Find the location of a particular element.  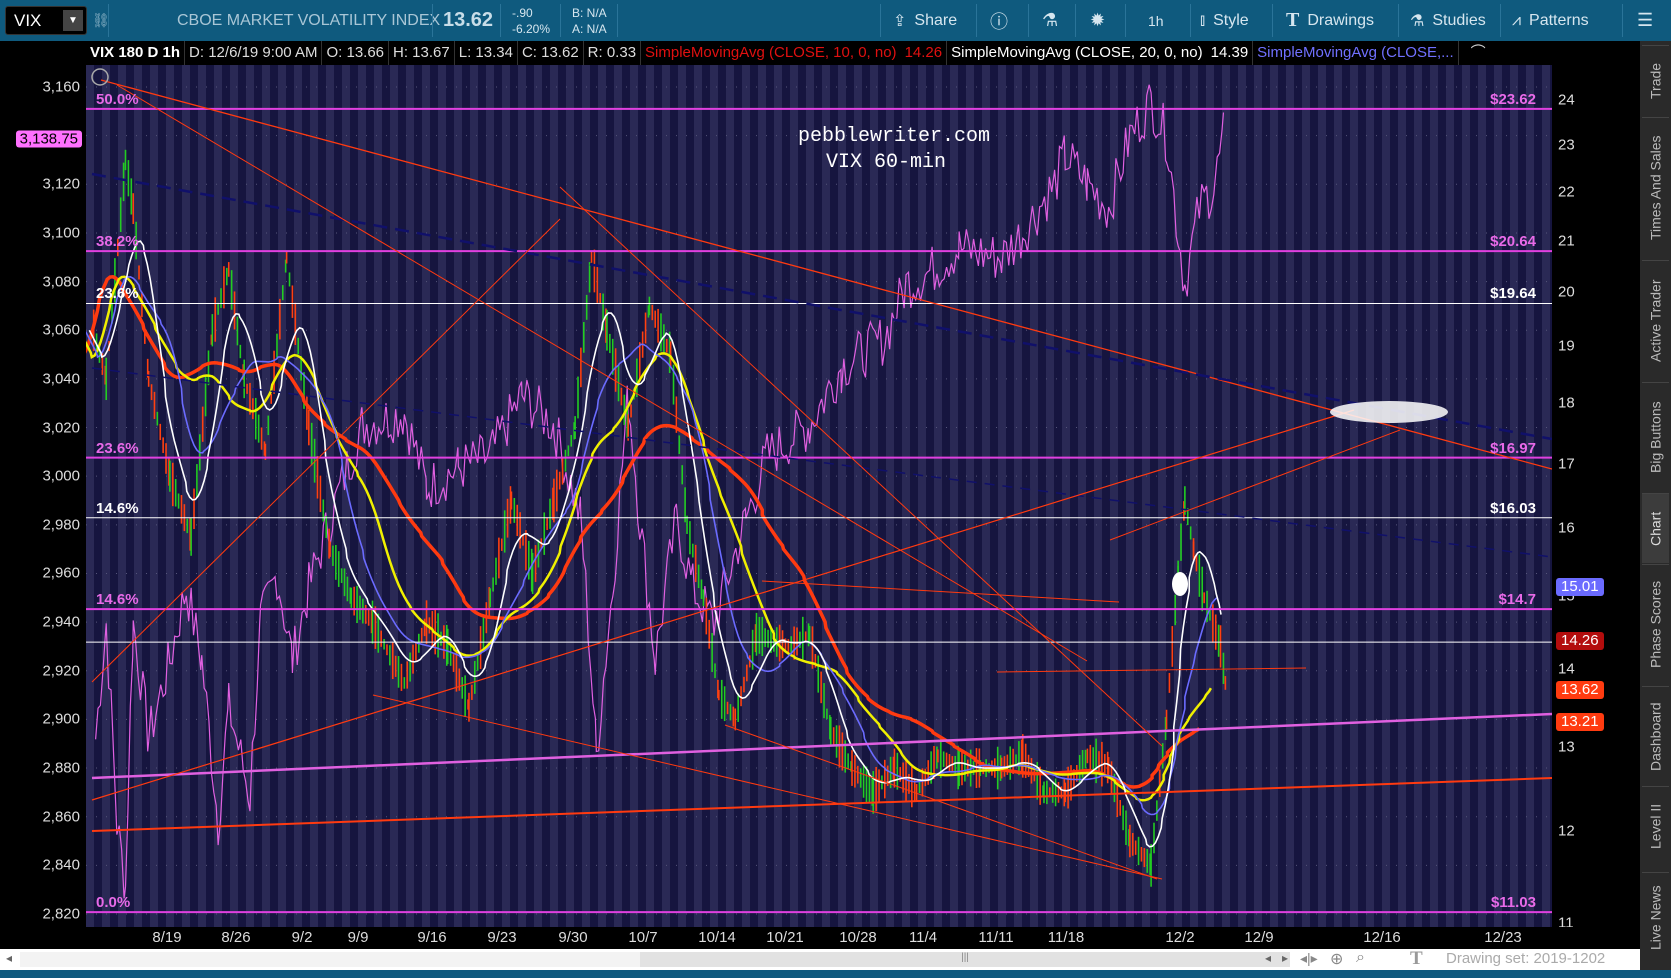

left-axis-tick: 2,900 is located at coordinates (61, 719).